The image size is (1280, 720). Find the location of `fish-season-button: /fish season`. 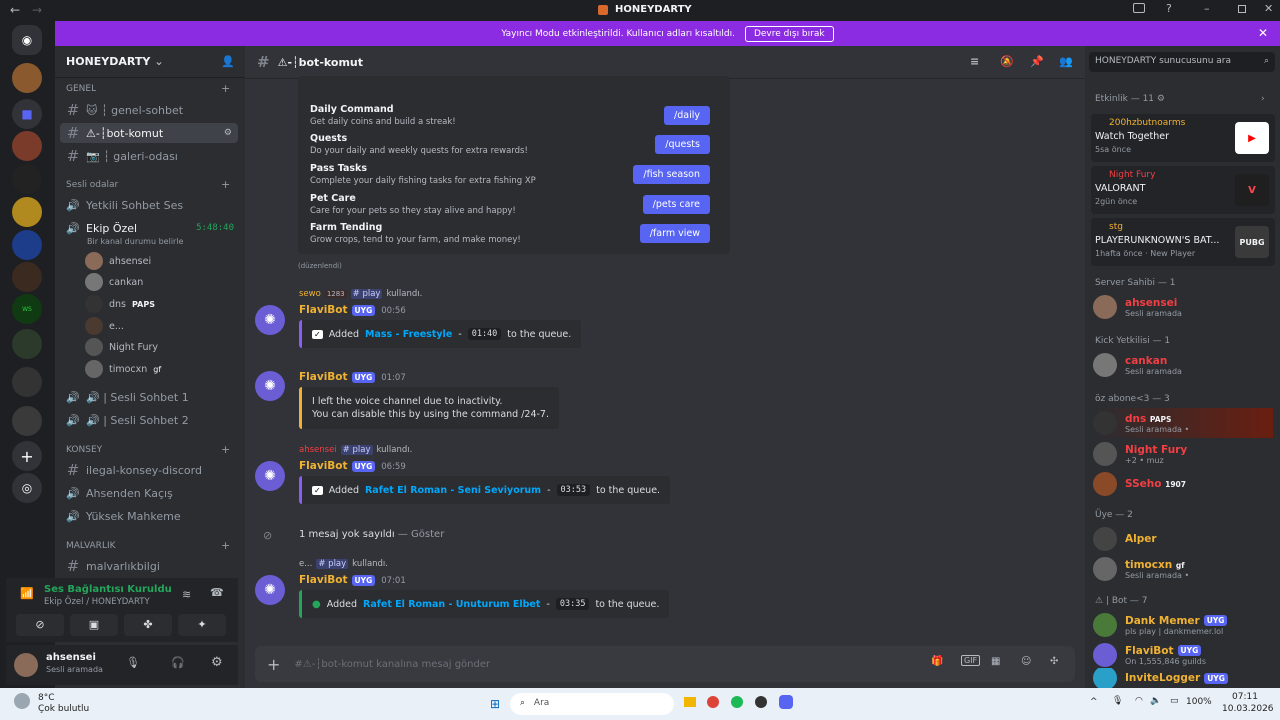

fish-season-button: /fish season is located at coordinates (671, 174).